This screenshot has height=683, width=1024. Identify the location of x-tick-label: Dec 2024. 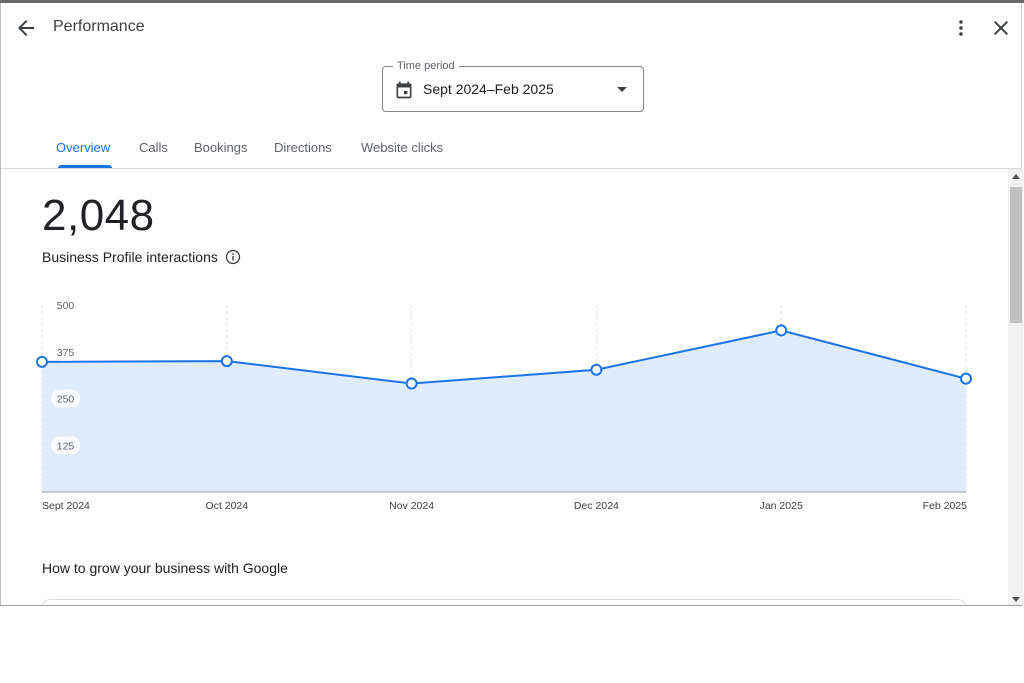
(596, 506).